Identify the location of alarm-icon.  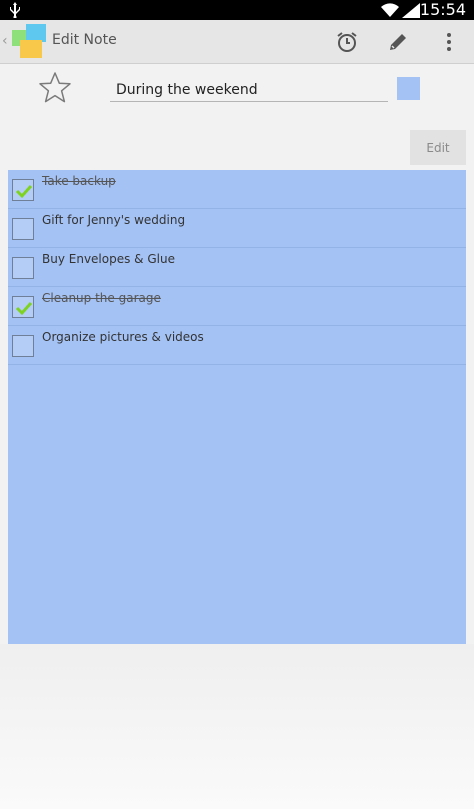
(347, 42).